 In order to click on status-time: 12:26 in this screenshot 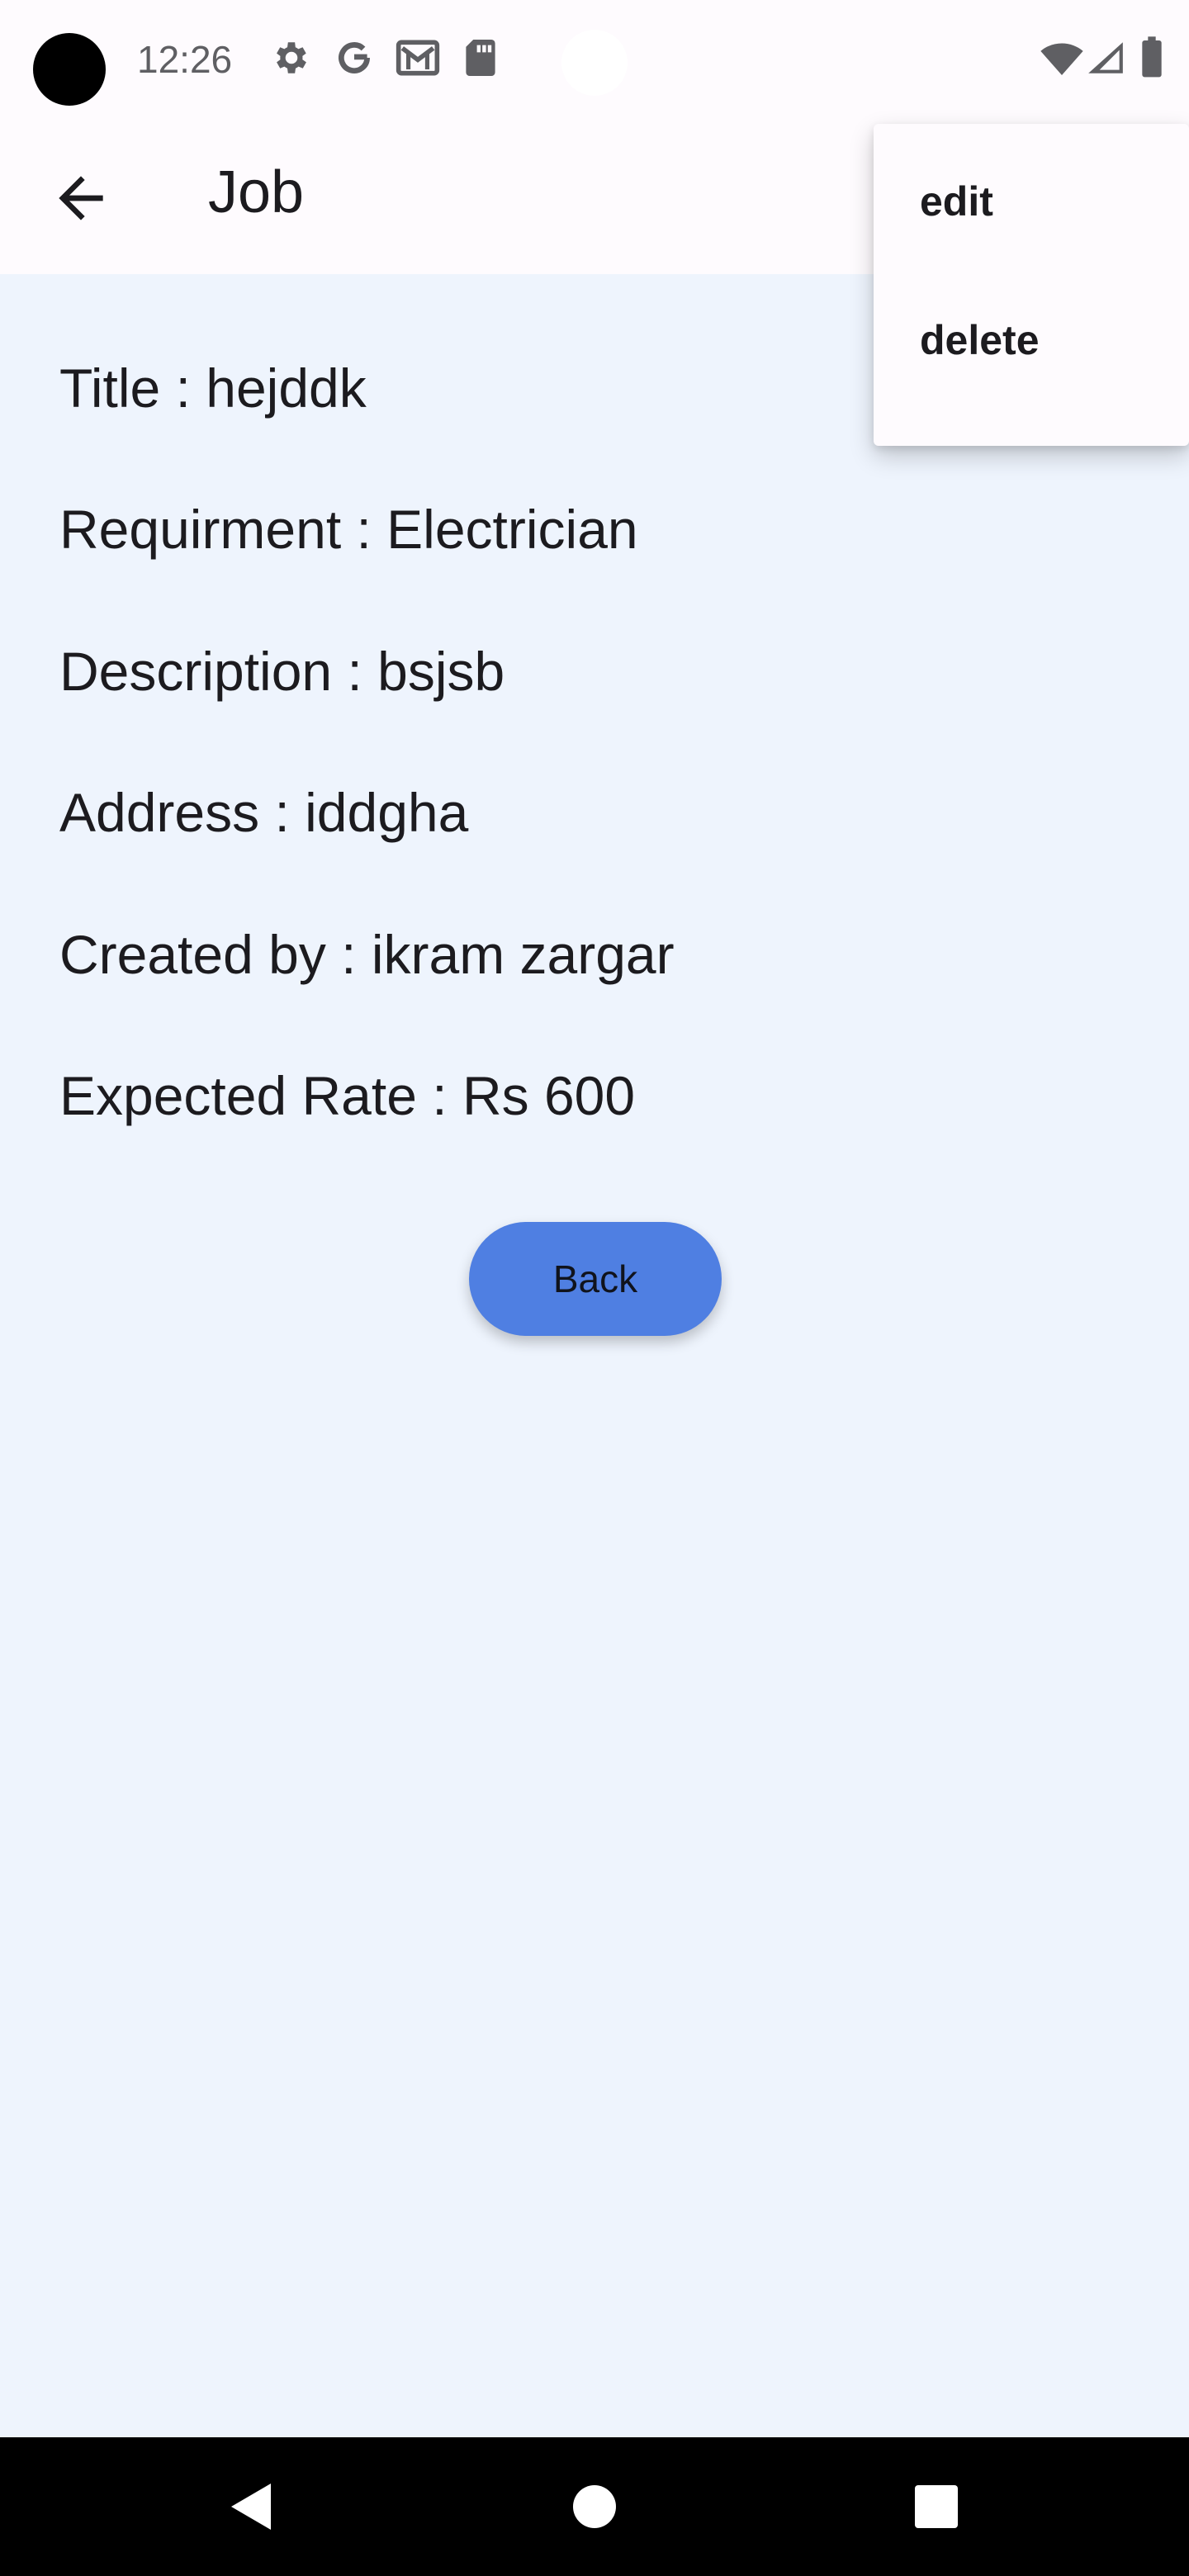, I will do `click(185, 59)`.